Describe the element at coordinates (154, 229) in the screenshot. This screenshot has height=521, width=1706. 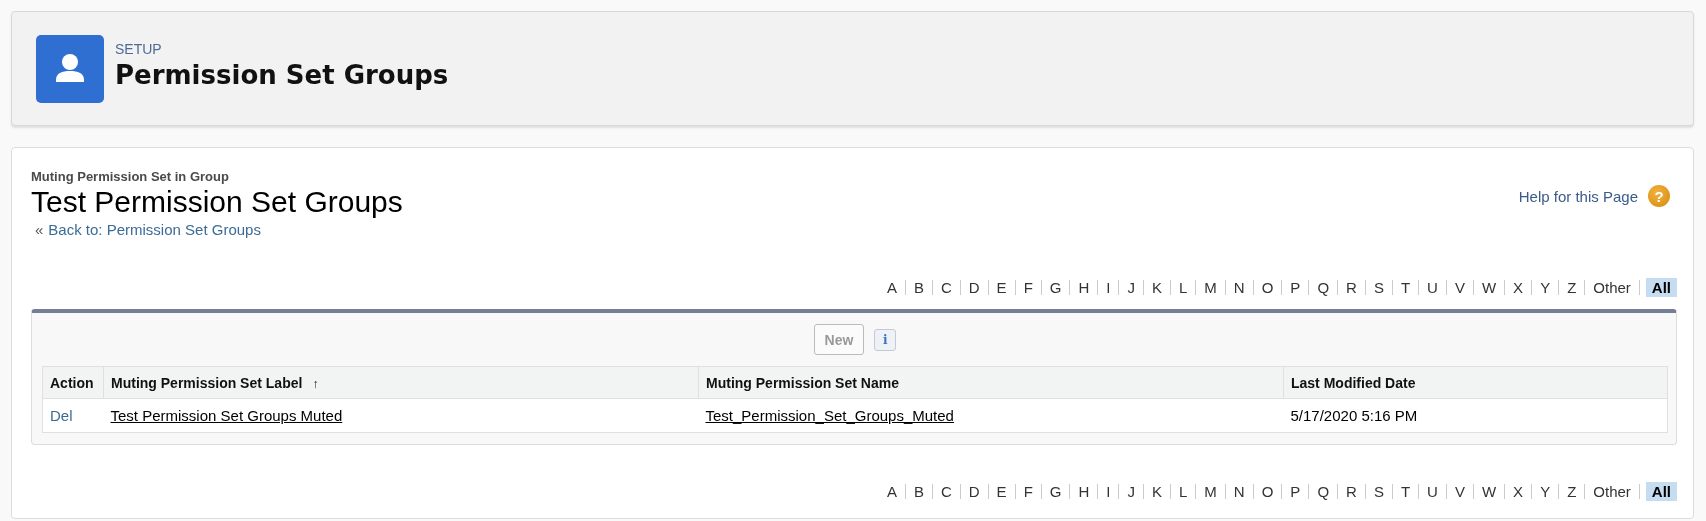
I see `back-link: Back to: Permission Set Groups` at that location.